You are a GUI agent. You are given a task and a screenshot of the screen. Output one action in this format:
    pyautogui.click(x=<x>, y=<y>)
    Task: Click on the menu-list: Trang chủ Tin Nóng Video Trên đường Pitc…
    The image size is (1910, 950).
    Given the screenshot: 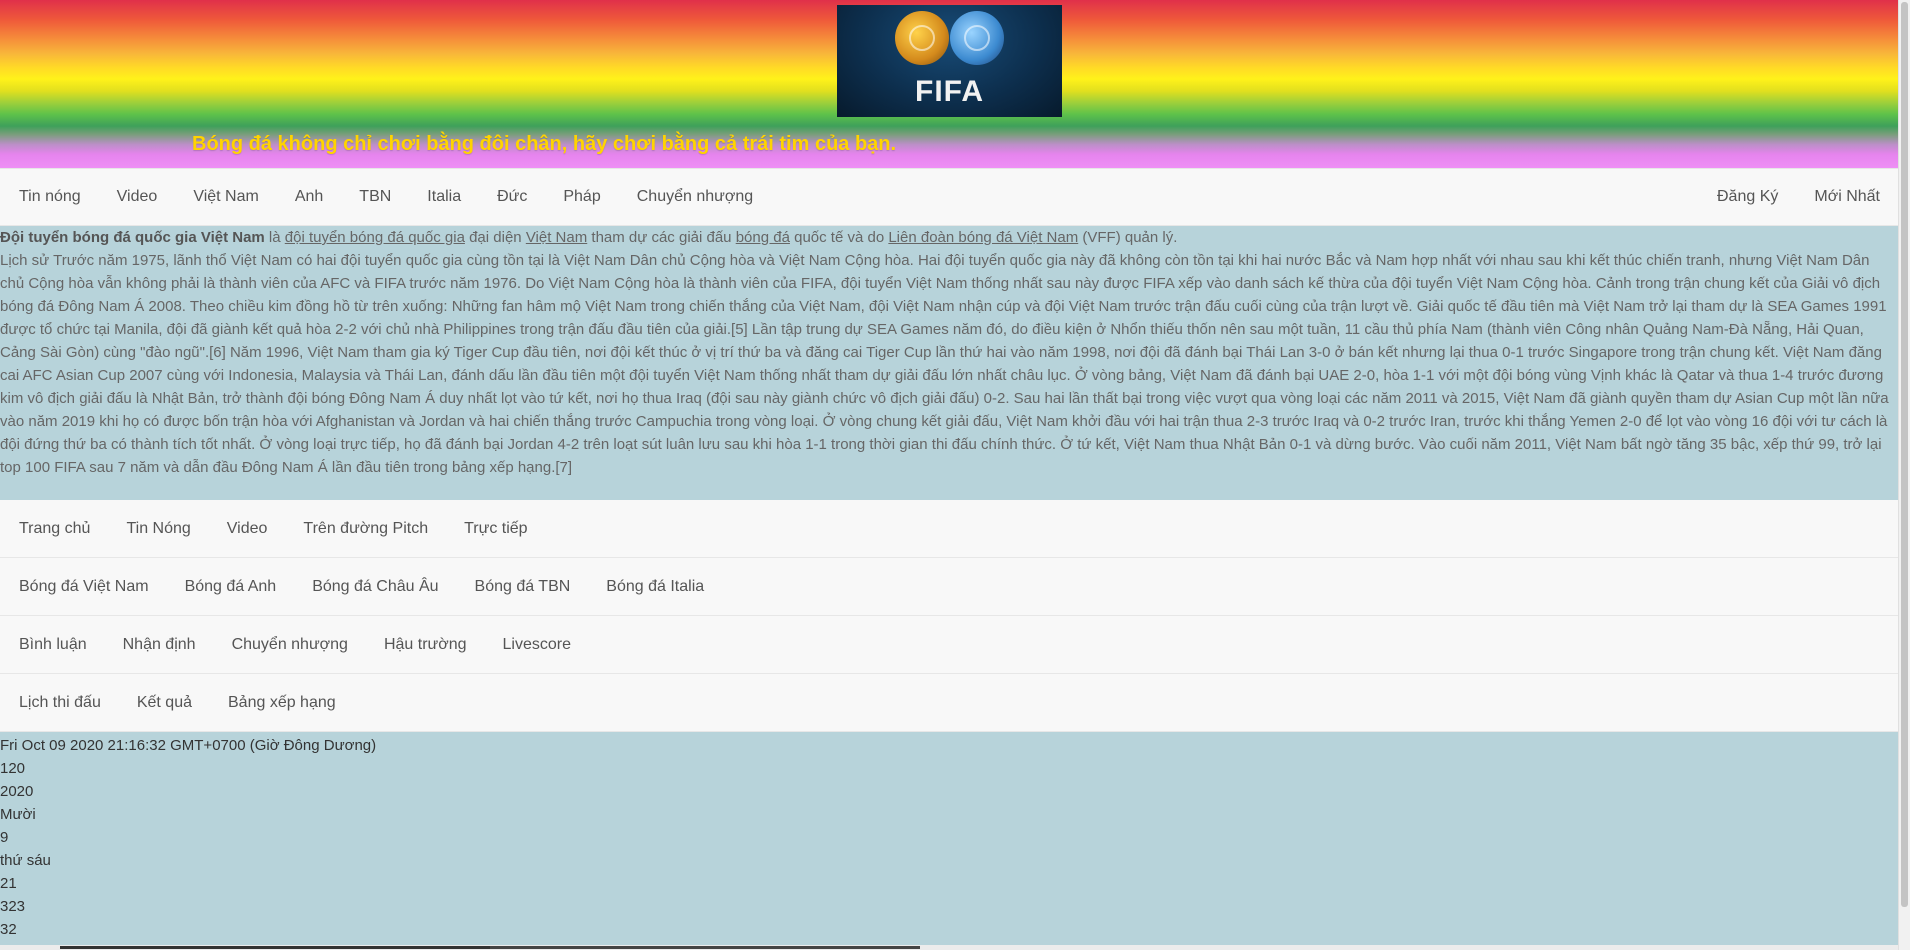 What is the action you would take?
    pyautogui.click(x=273, y=529)
    